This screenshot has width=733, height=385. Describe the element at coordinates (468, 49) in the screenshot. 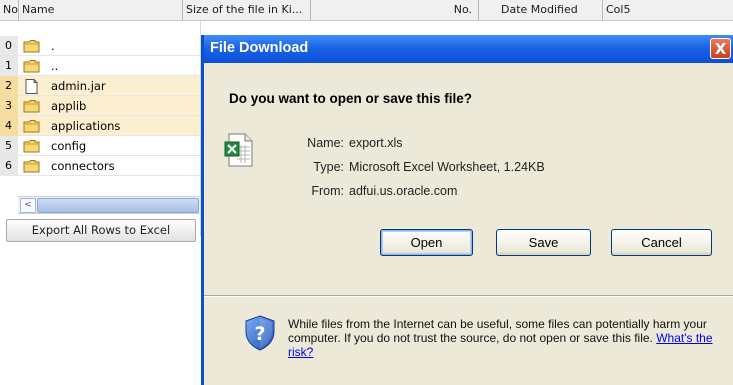

I see `dialog-titlebar: File Download X` at that location.